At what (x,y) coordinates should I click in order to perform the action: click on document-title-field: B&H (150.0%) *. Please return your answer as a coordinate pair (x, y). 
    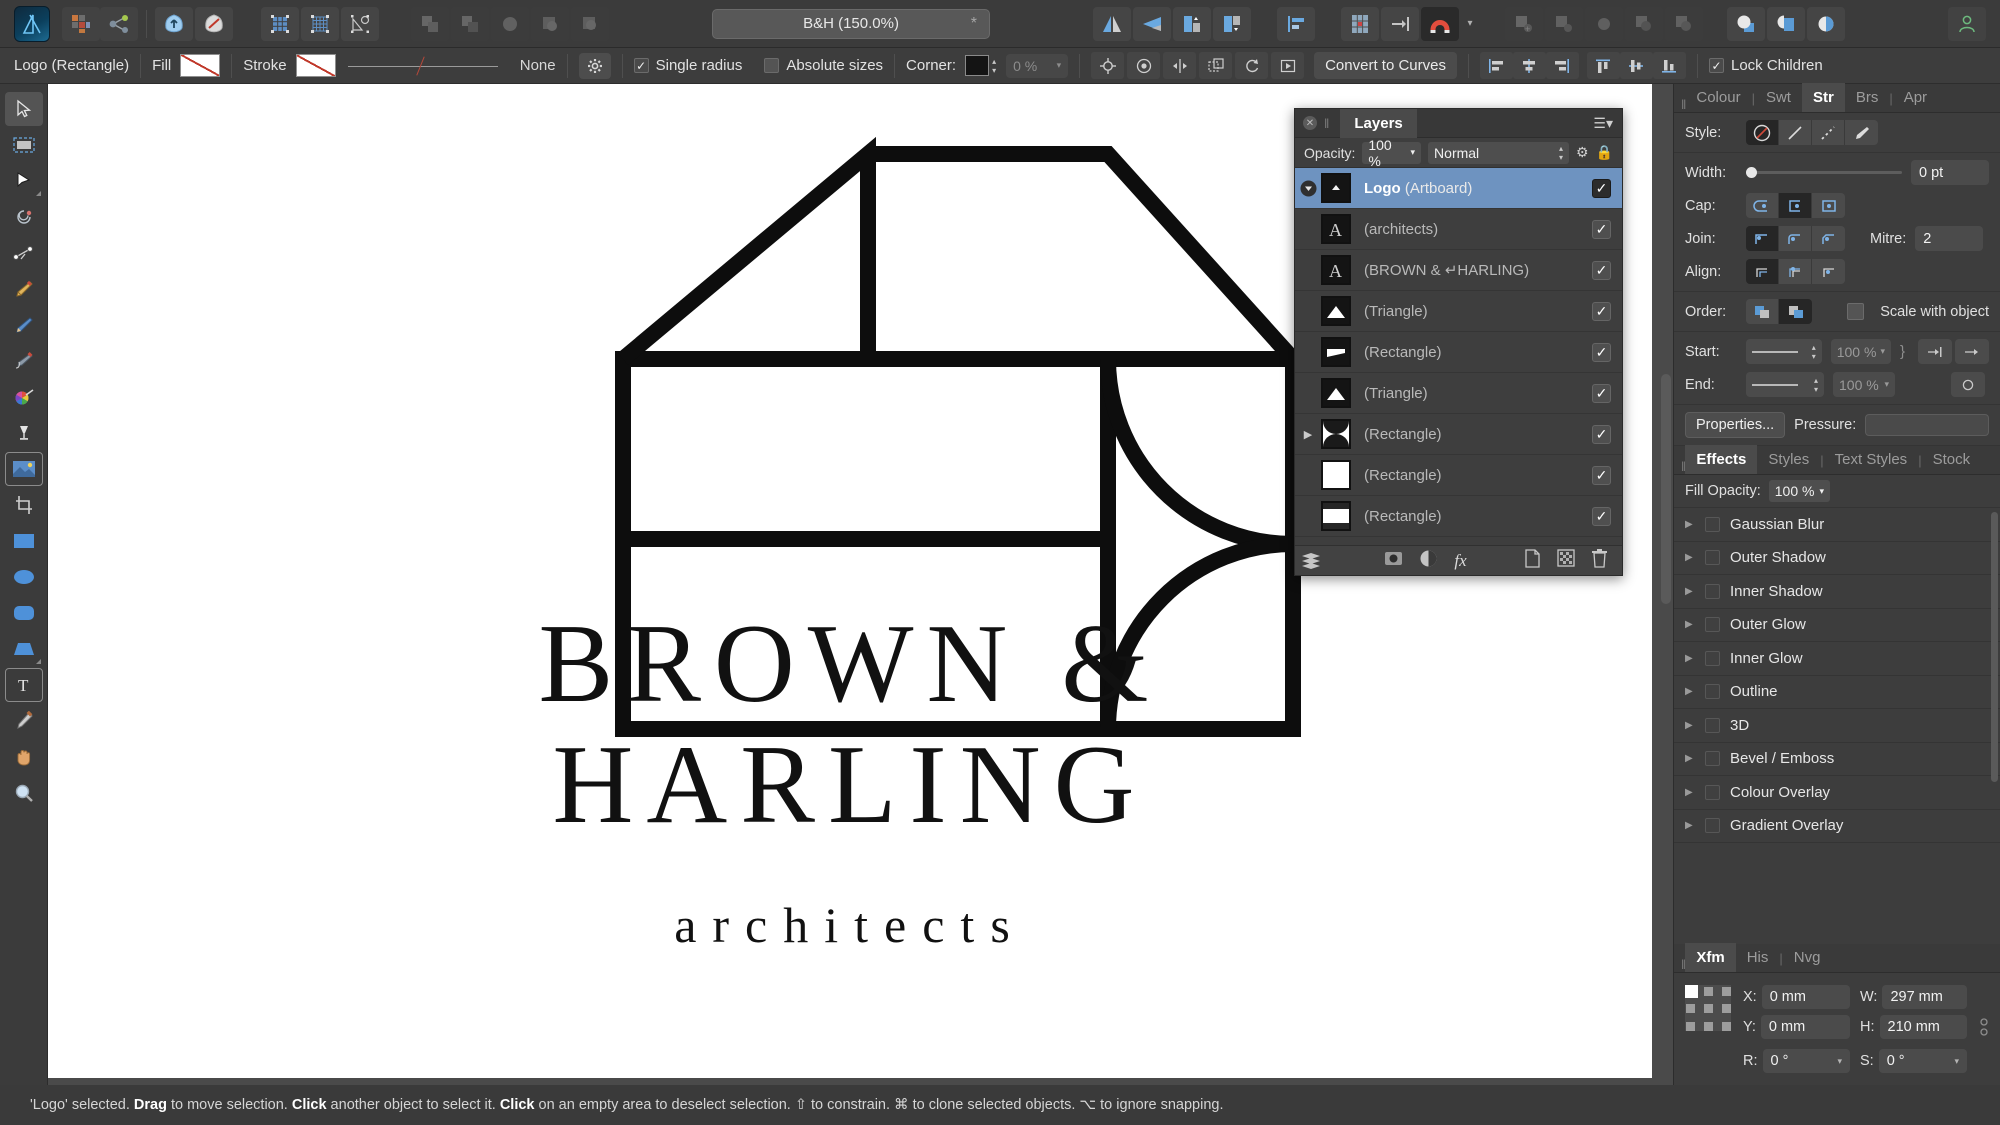
    Looking at the image, I should click on (851, 23).